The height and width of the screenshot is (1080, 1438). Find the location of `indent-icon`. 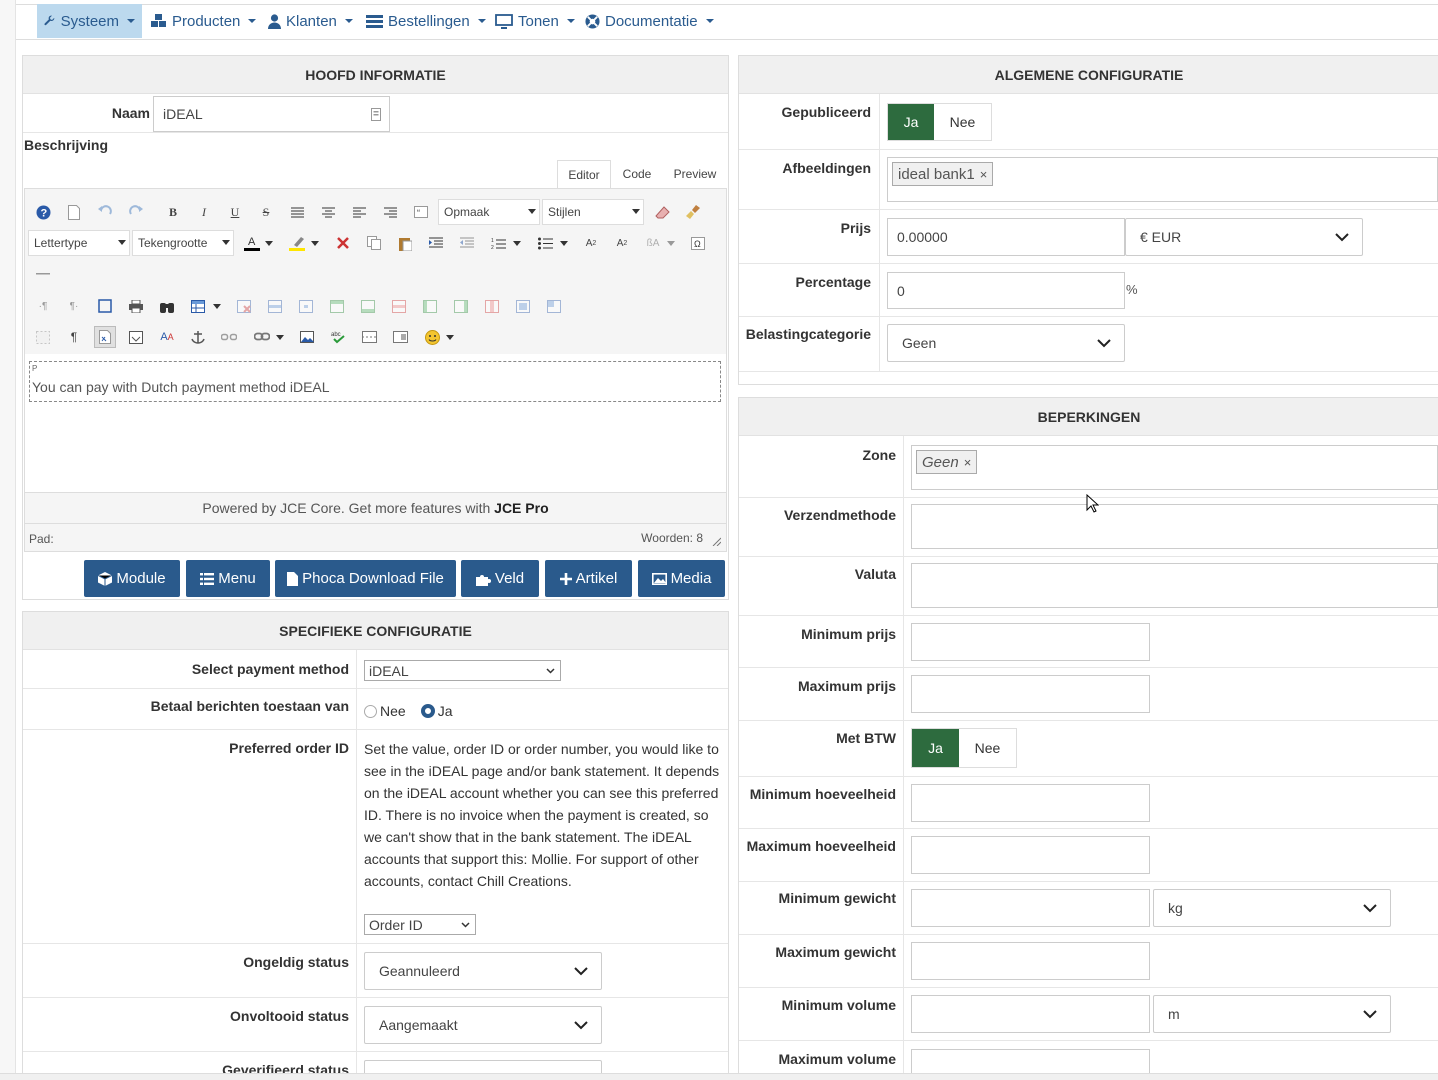

indent-icon is located at coordinates (436, 243).